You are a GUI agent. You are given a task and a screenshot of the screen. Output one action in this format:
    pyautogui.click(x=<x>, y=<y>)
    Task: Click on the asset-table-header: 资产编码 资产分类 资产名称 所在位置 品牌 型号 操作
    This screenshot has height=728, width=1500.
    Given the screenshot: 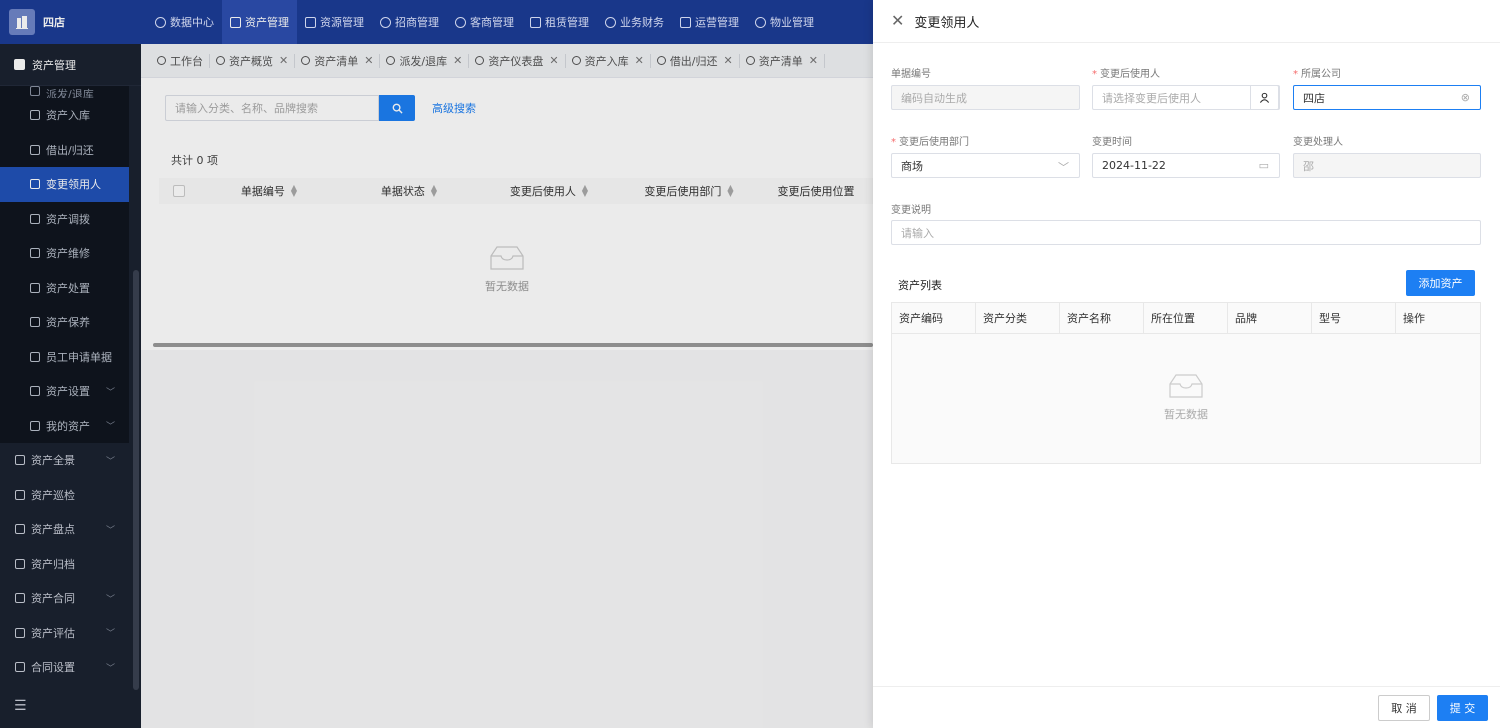 What is the action you would take?
    pyautogui.click(x=1186, y=318)
    